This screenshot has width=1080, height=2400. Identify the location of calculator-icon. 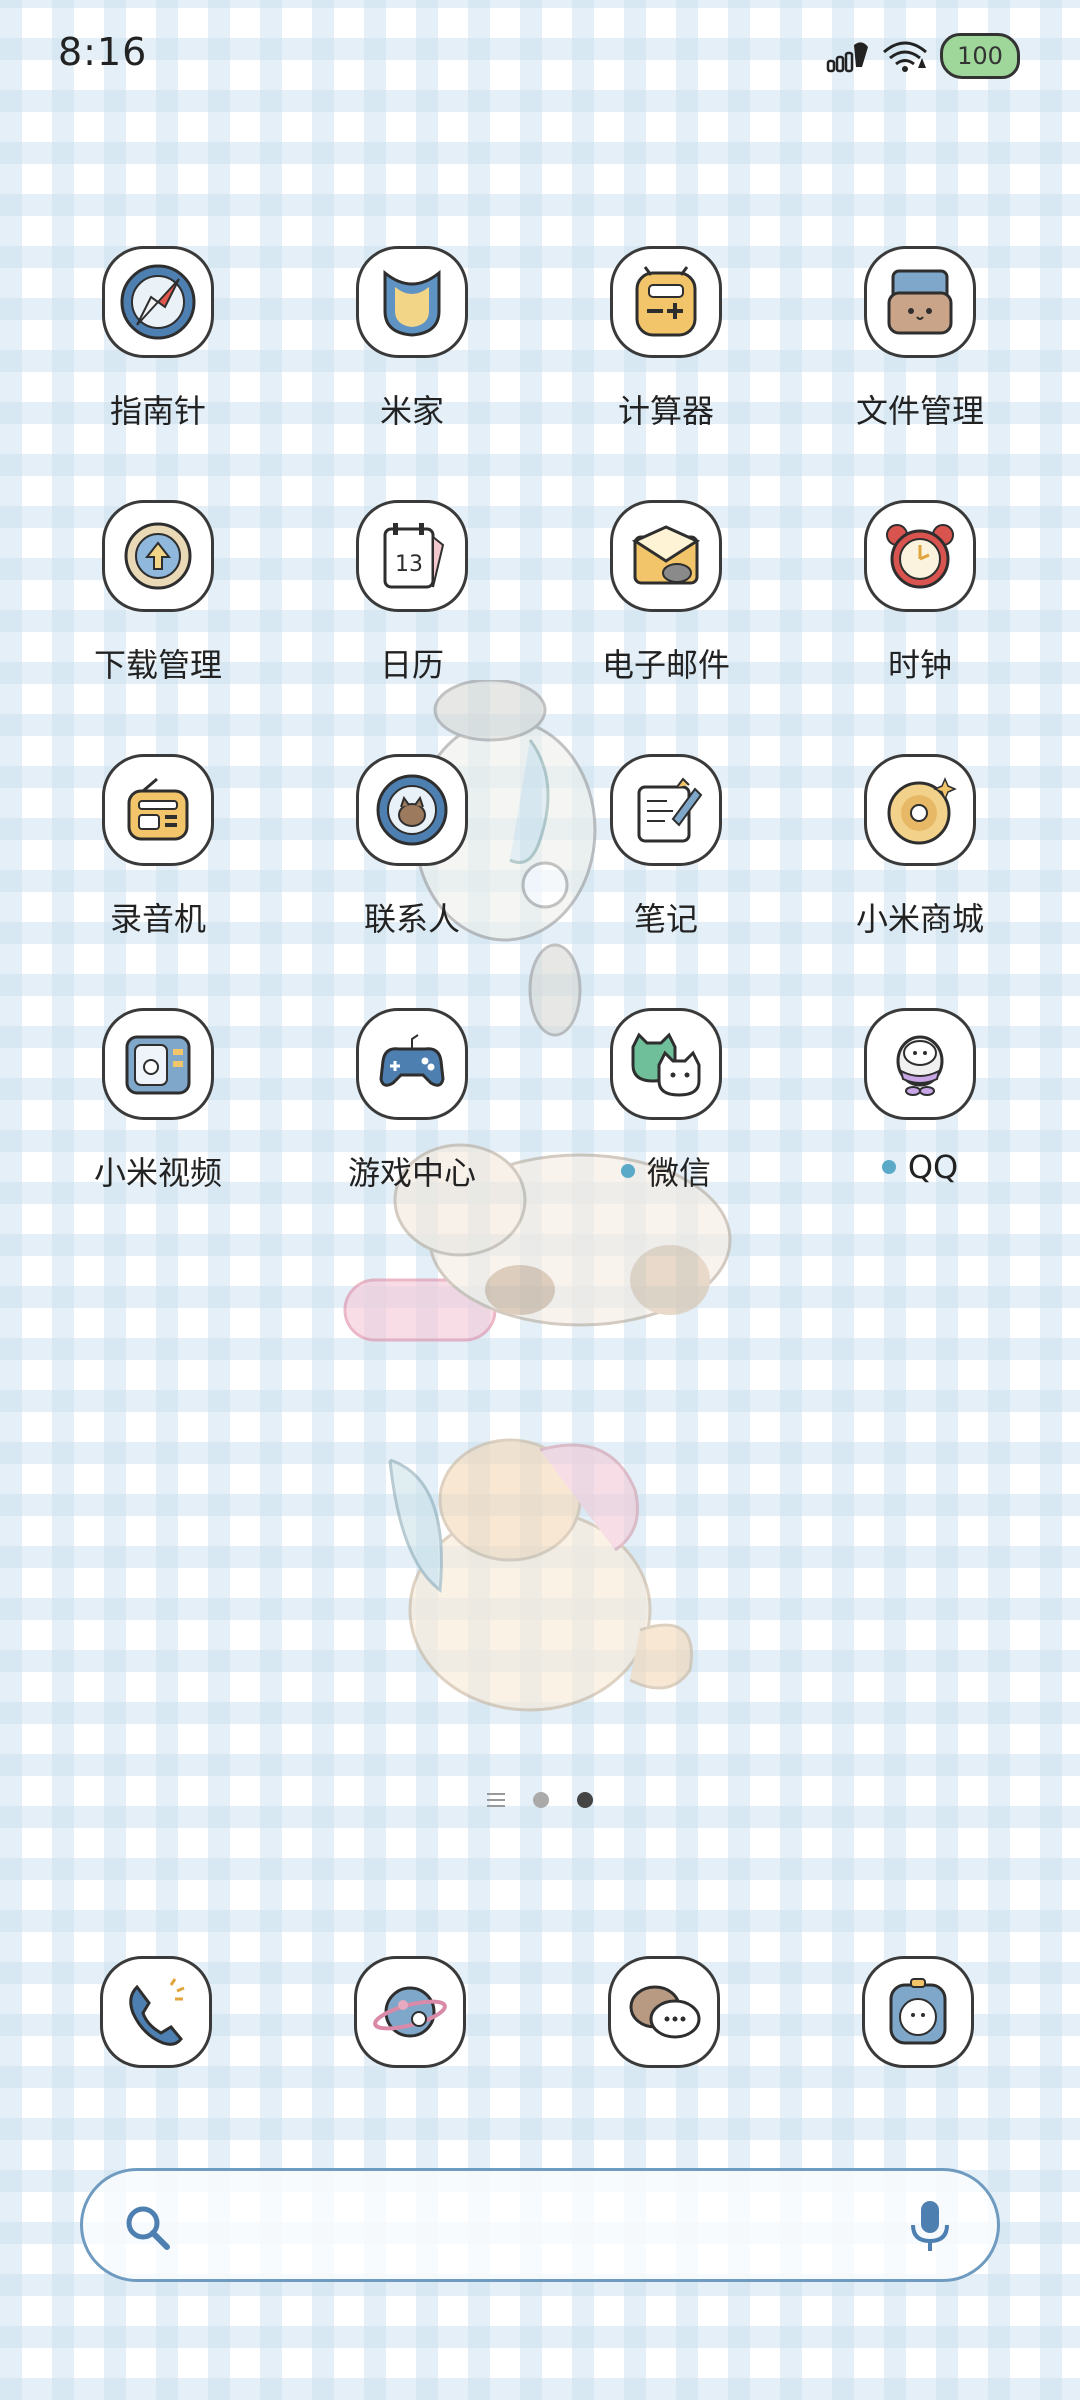
(666, 301).